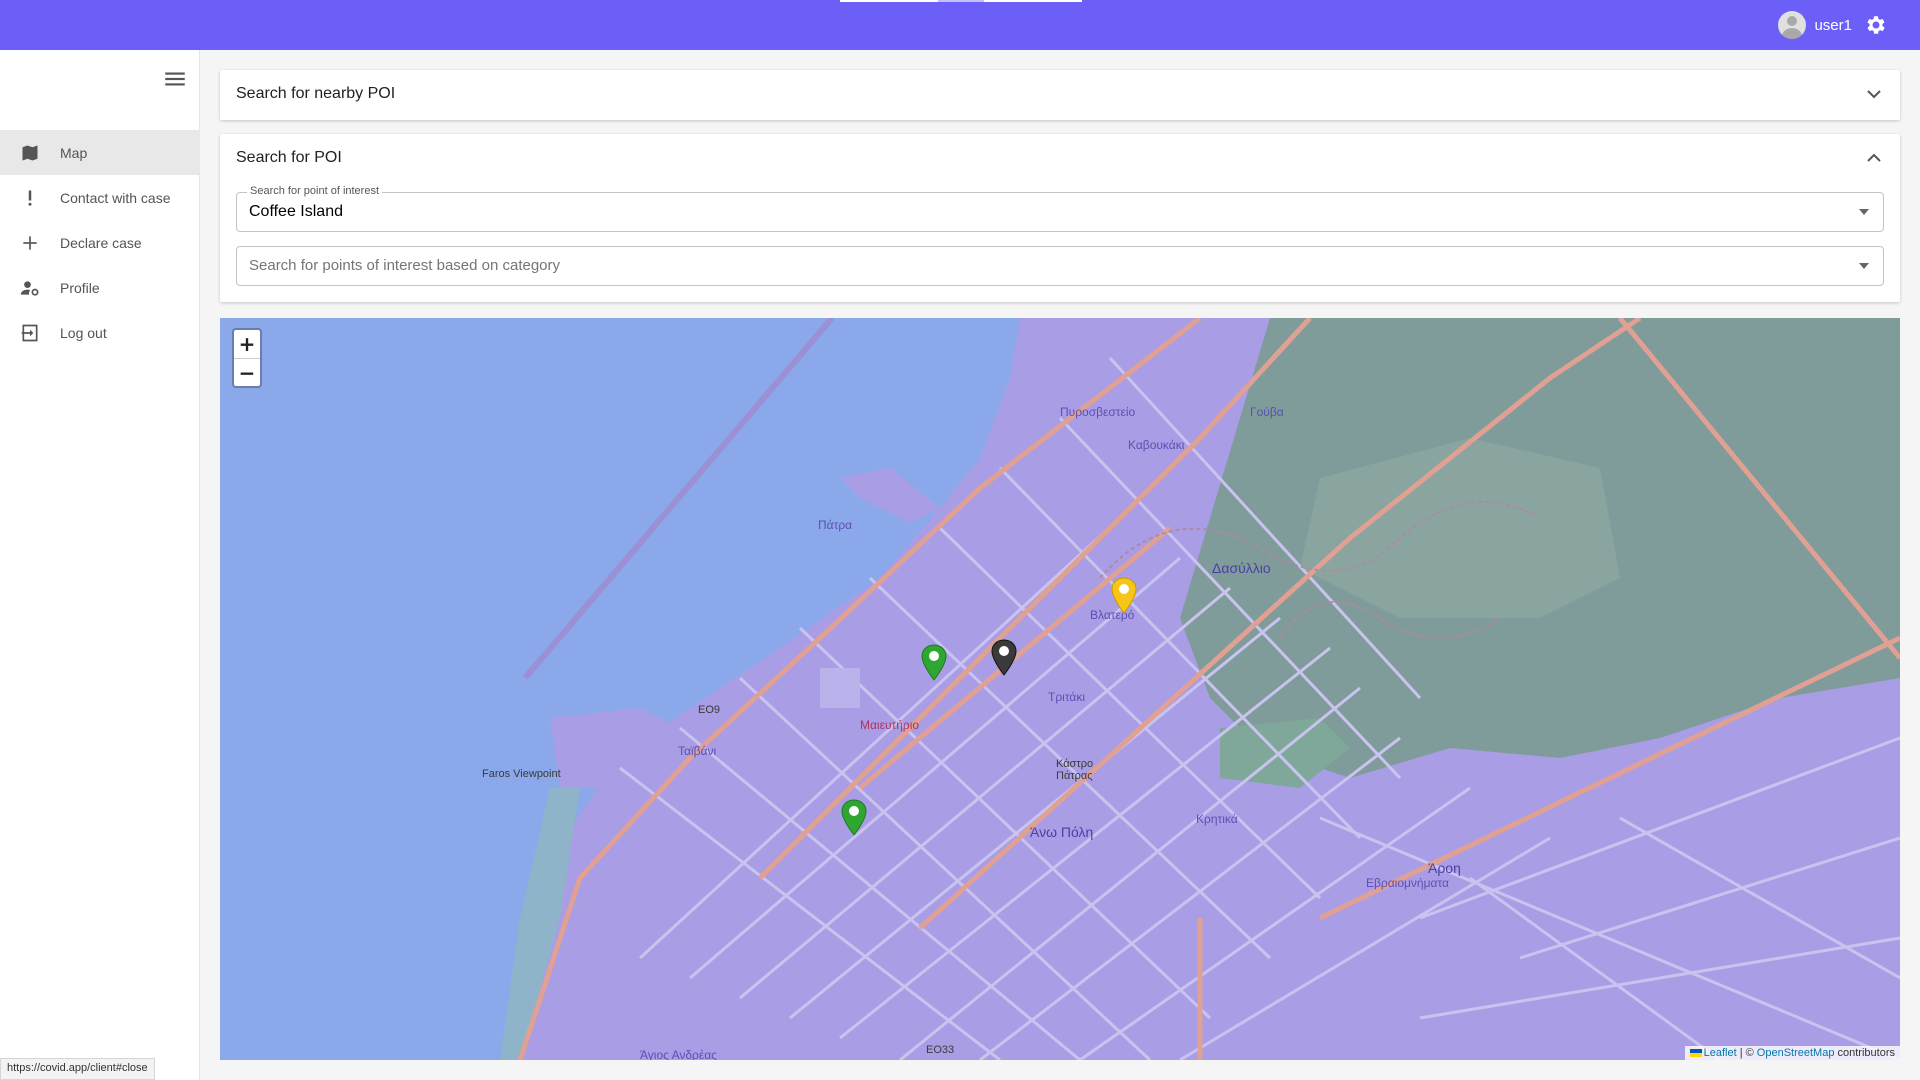 This screenshot has width=1920, height=1080. What do you see at coordinates (30, 288) in the screenshot?
I see `user-gear-icon` at bounding box center [30, 288].